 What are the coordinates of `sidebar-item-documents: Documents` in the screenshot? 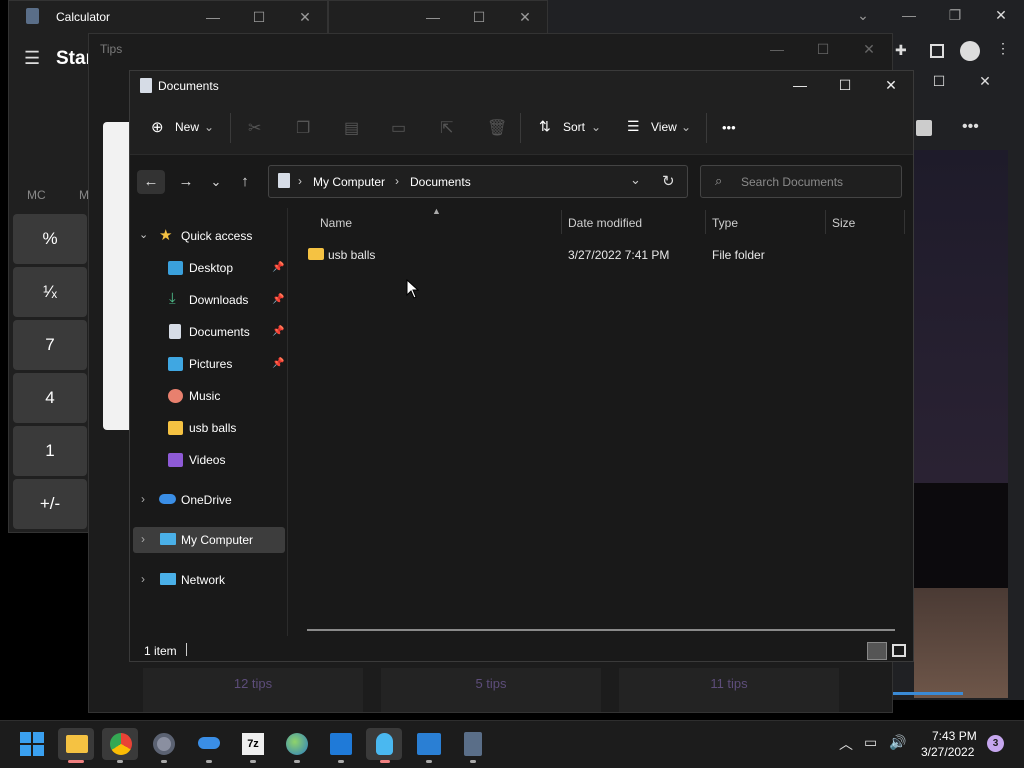 It's located at (219, 332).